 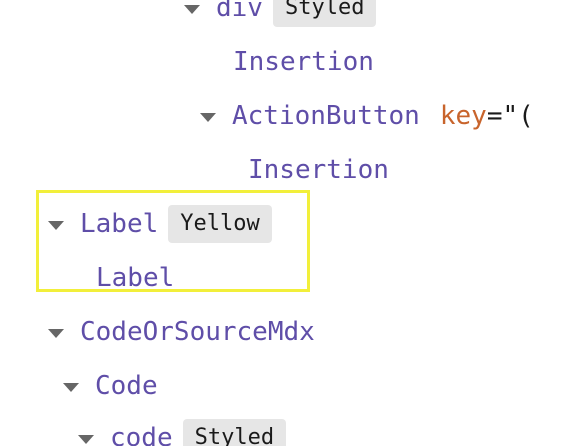 I want to click on tree-node-code-or-source-mdx: CodeOrSourceMdx, so click(x=181, y=332).